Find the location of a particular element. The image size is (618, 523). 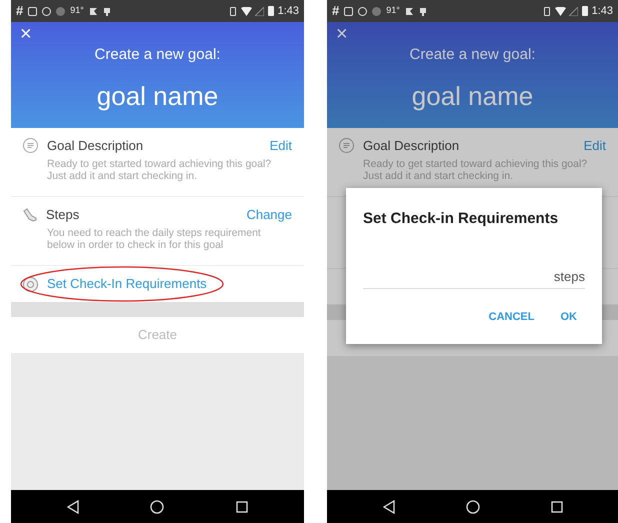

section-action-link: Change is located at coordinates (269, 214).